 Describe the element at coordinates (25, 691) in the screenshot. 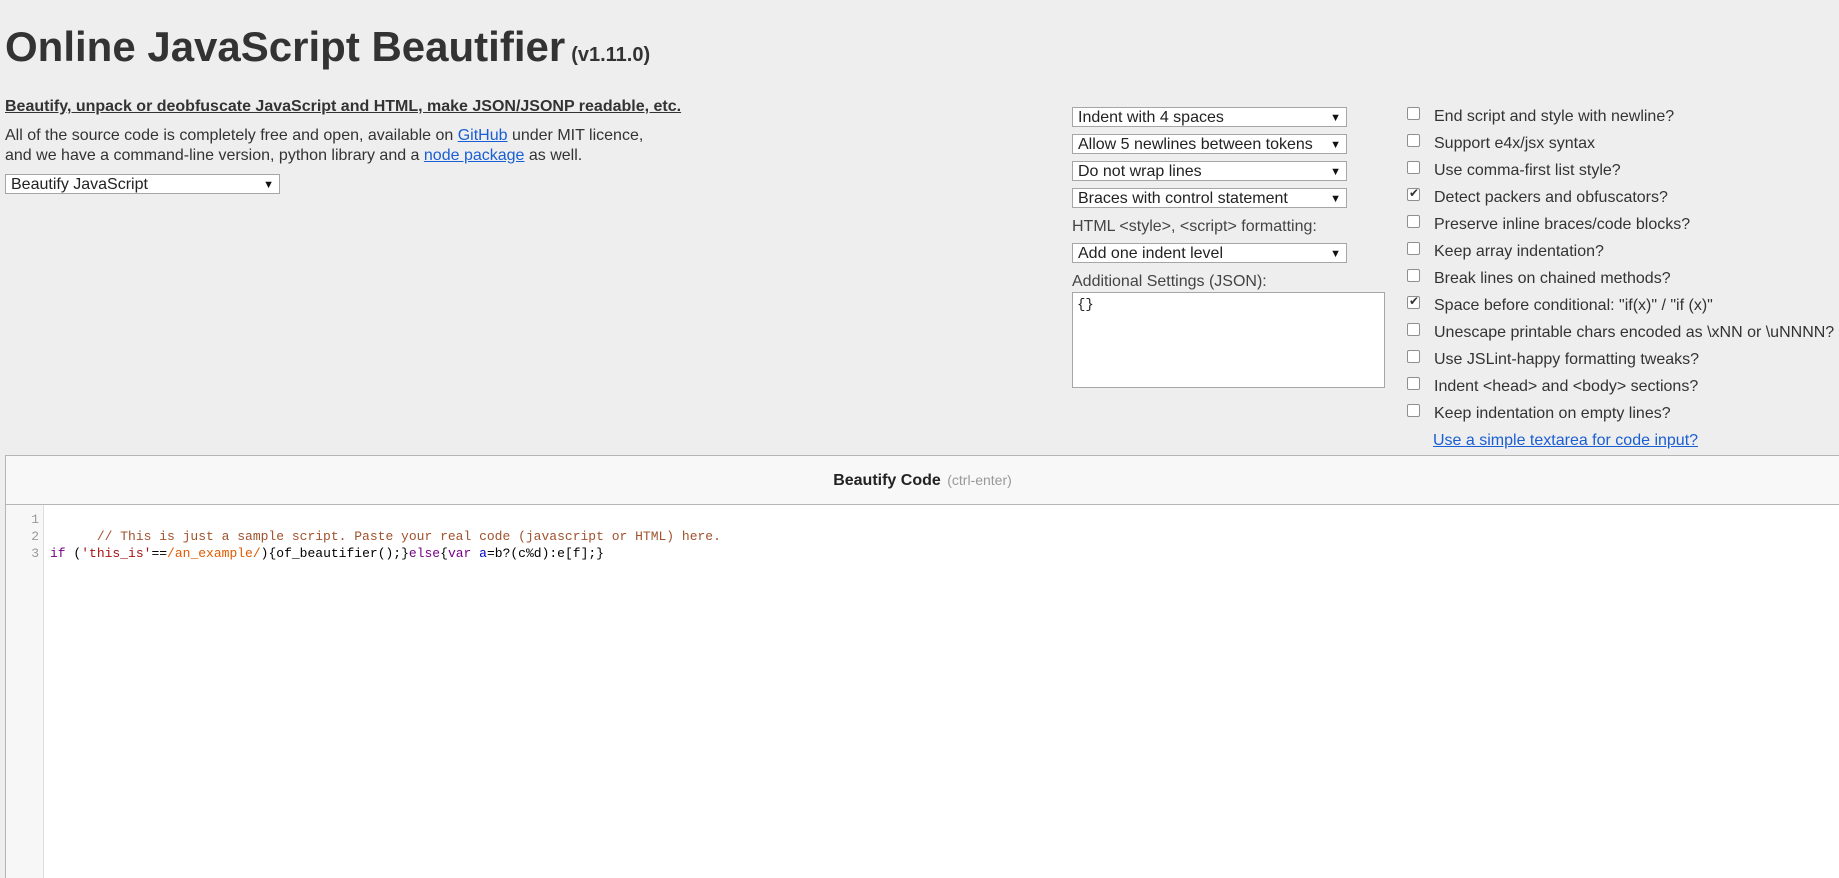

I see `line-number-gutter: 1 2 3` at that location.